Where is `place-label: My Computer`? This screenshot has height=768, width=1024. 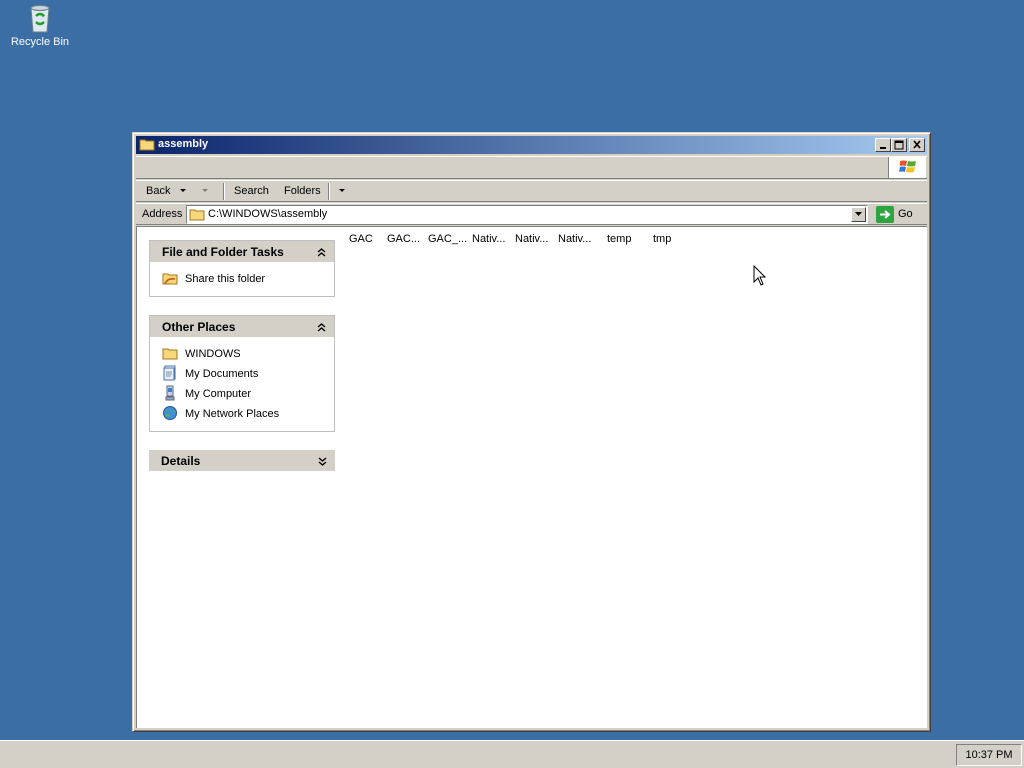
place-label: My Computer is located at coordinates (218, 394).